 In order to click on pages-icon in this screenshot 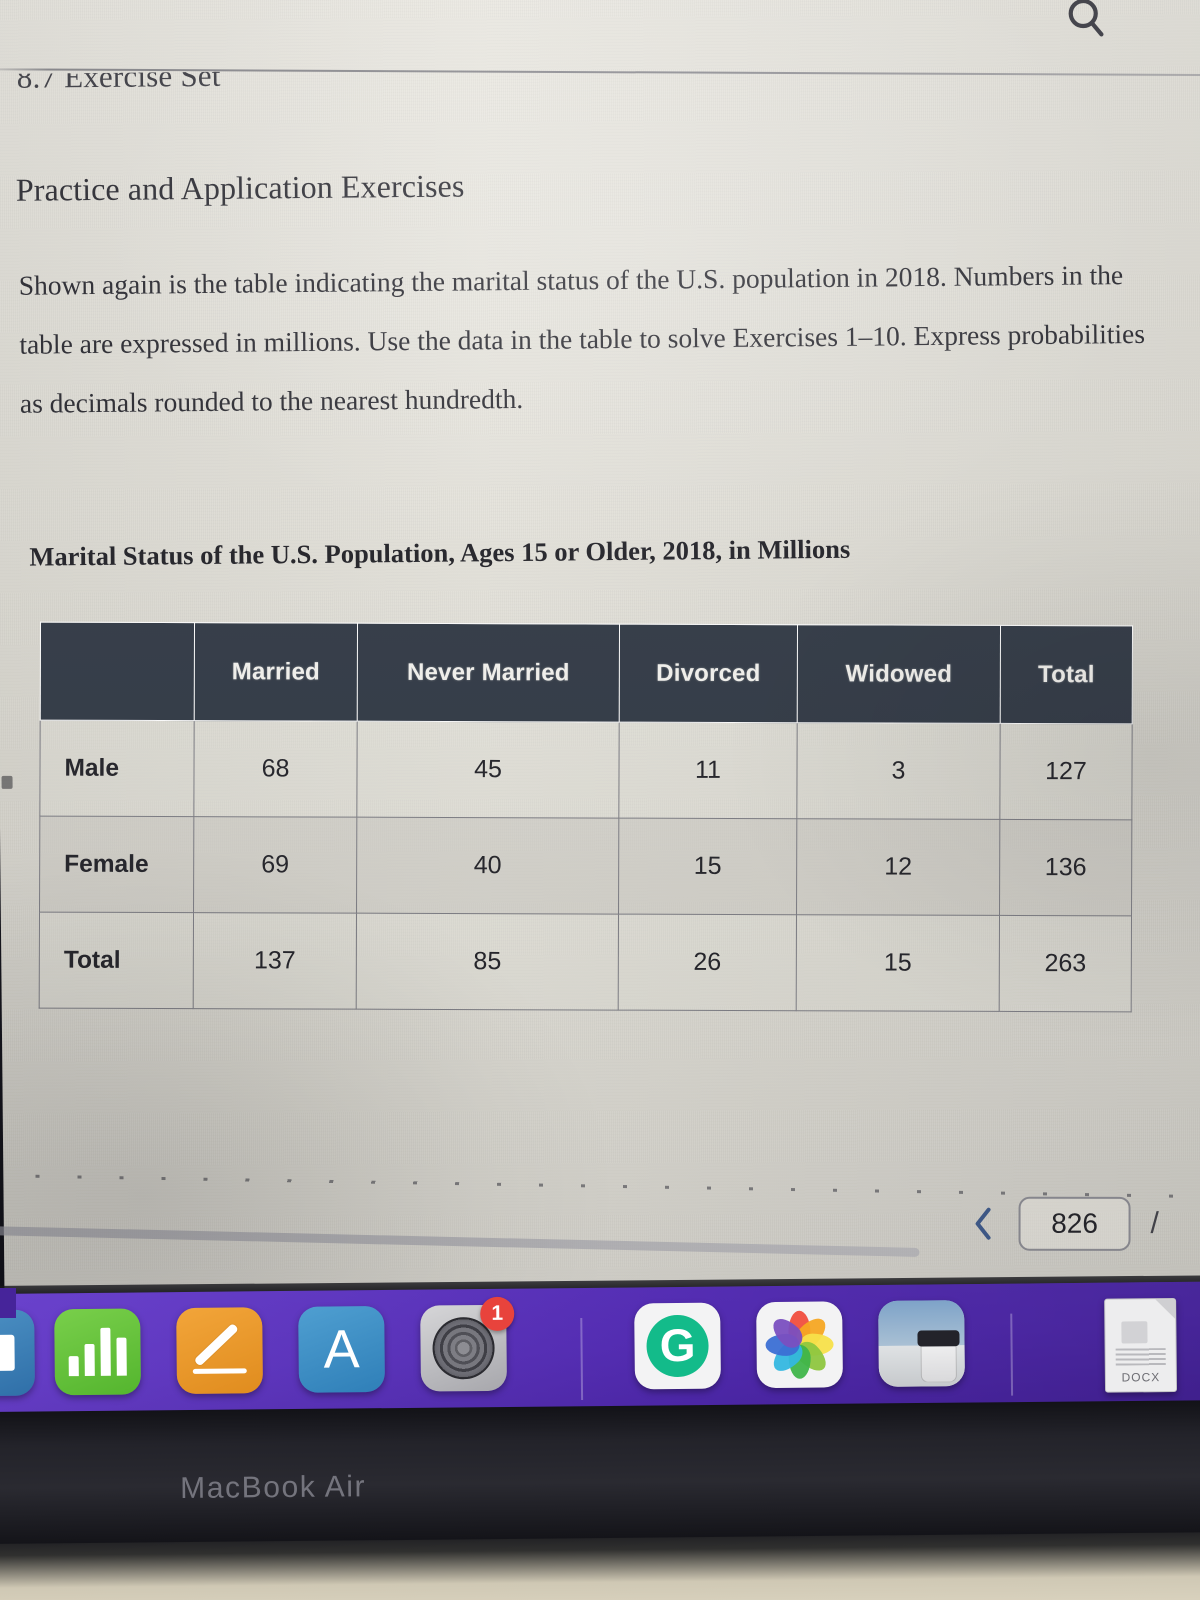, I will do `click(219, 1350)`.